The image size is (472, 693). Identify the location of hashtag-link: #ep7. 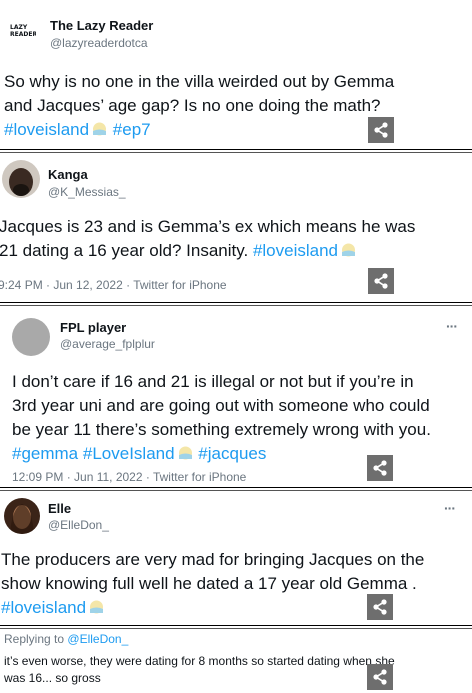
(132, 129).